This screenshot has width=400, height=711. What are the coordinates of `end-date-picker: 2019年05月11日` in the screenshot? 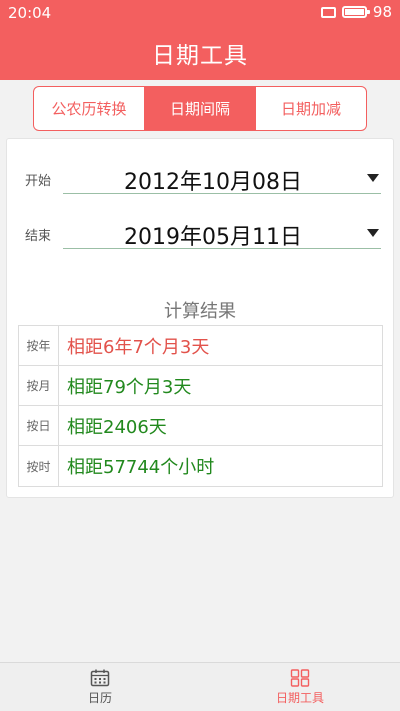 It's located at (222, 232).